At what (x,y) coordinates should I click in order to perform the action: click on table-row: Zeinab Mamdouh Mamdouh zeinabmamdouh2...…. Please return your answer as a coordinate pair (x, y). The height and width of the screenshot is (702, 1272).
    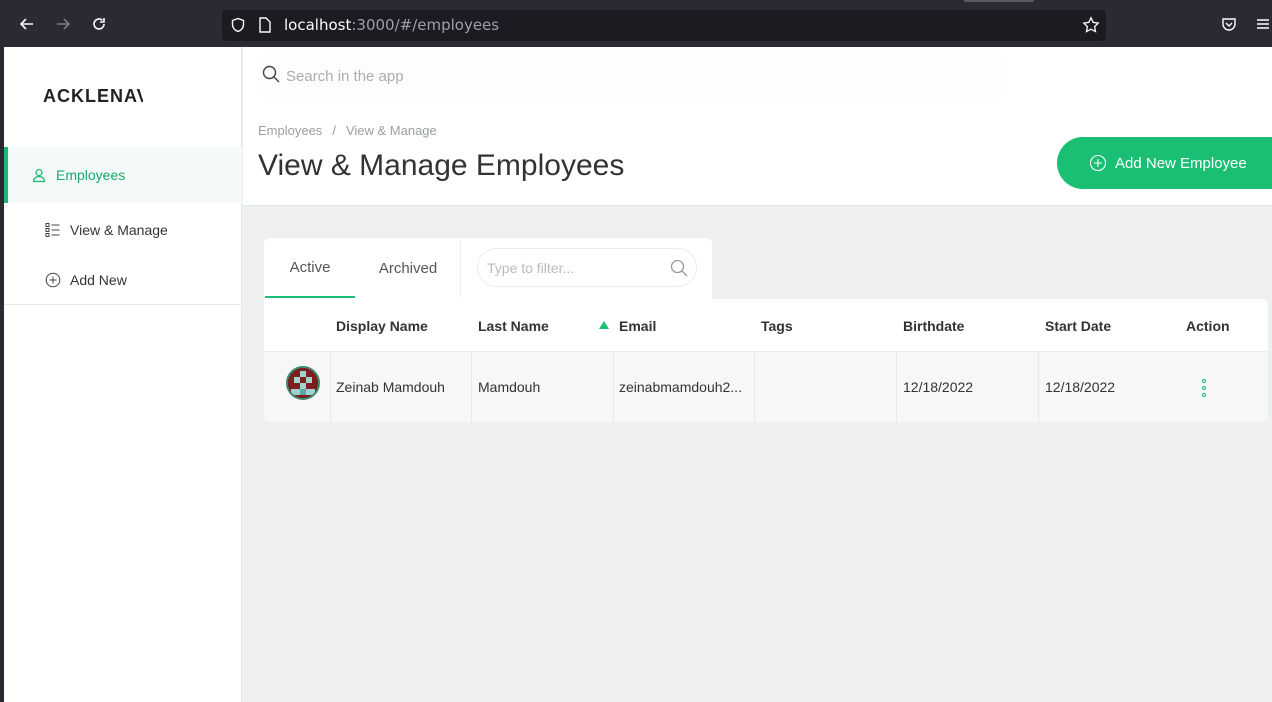
    Looking at the image, I should click on (766, 387).